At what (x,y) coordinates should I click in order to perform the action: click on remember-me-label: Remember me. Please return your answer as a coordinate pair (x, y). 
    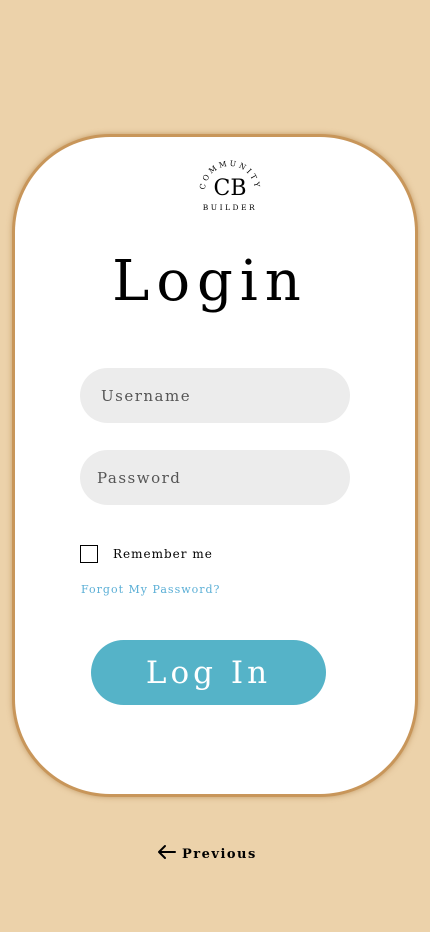
    Looking at the image, I should click on (163, 554).